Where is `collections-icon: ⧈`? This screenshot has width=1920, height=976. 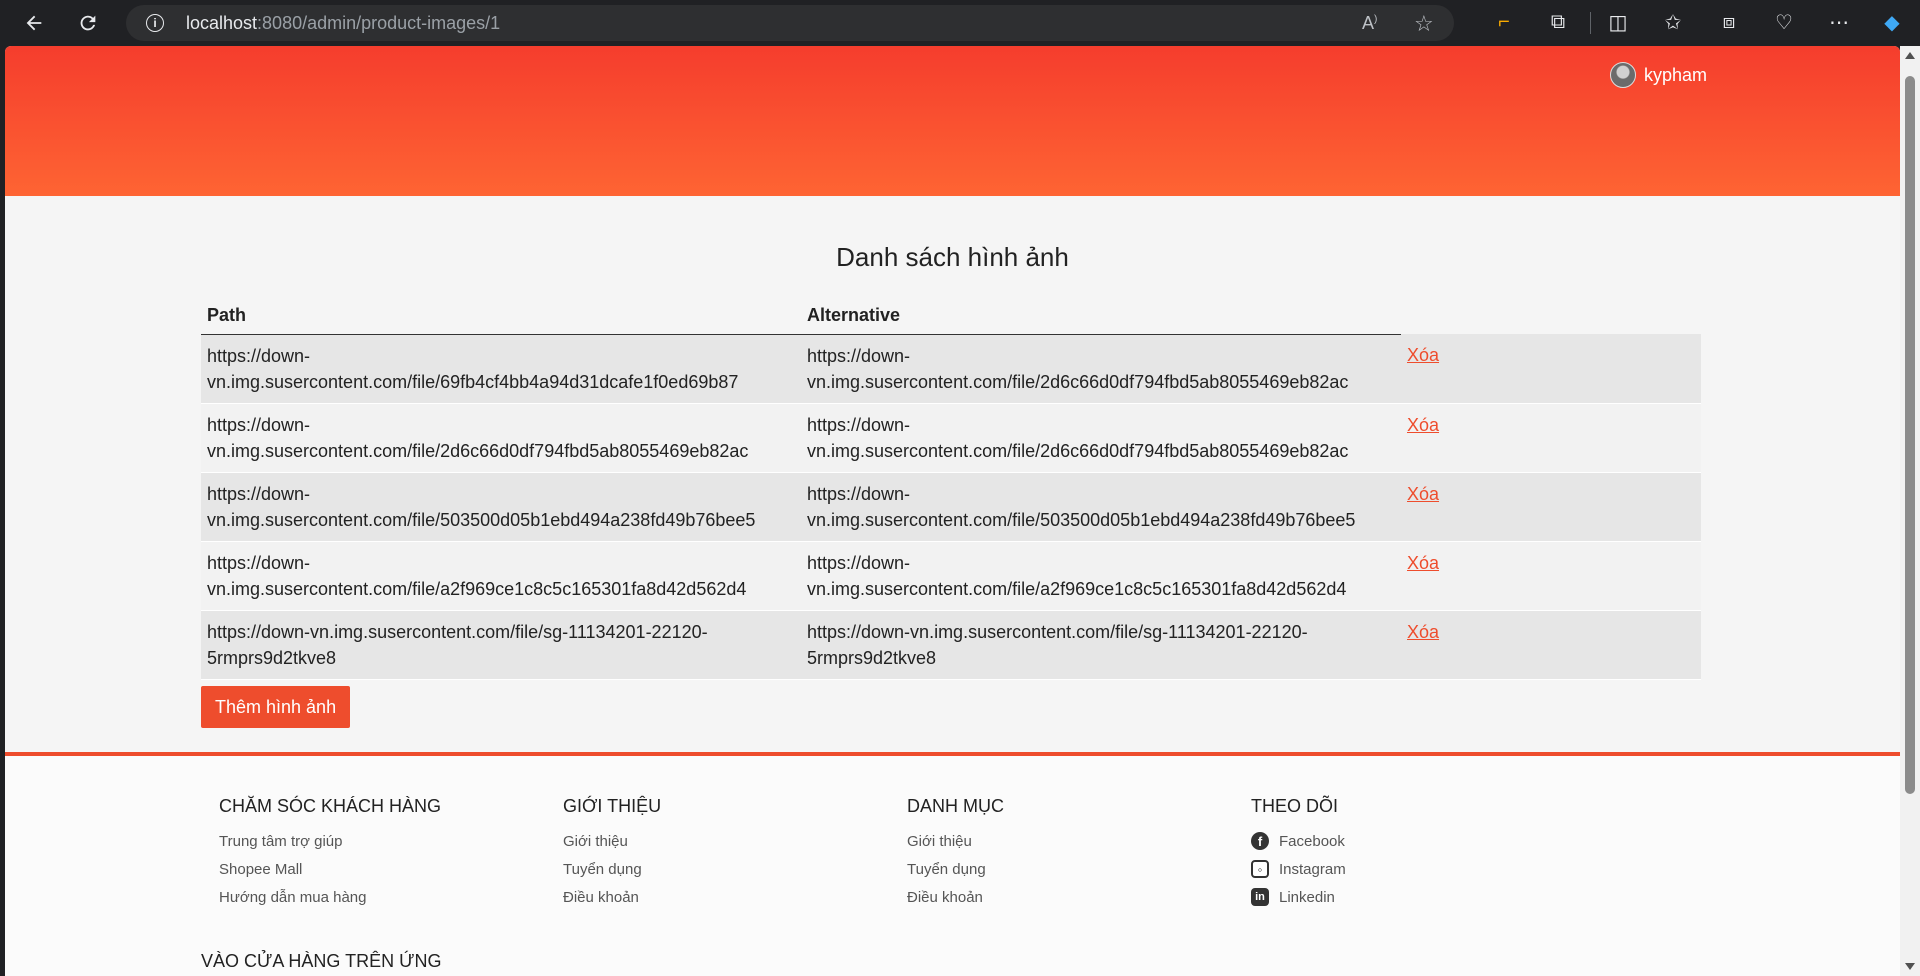 collections-icon: ⧈ is located at coordinates (1729, 22).